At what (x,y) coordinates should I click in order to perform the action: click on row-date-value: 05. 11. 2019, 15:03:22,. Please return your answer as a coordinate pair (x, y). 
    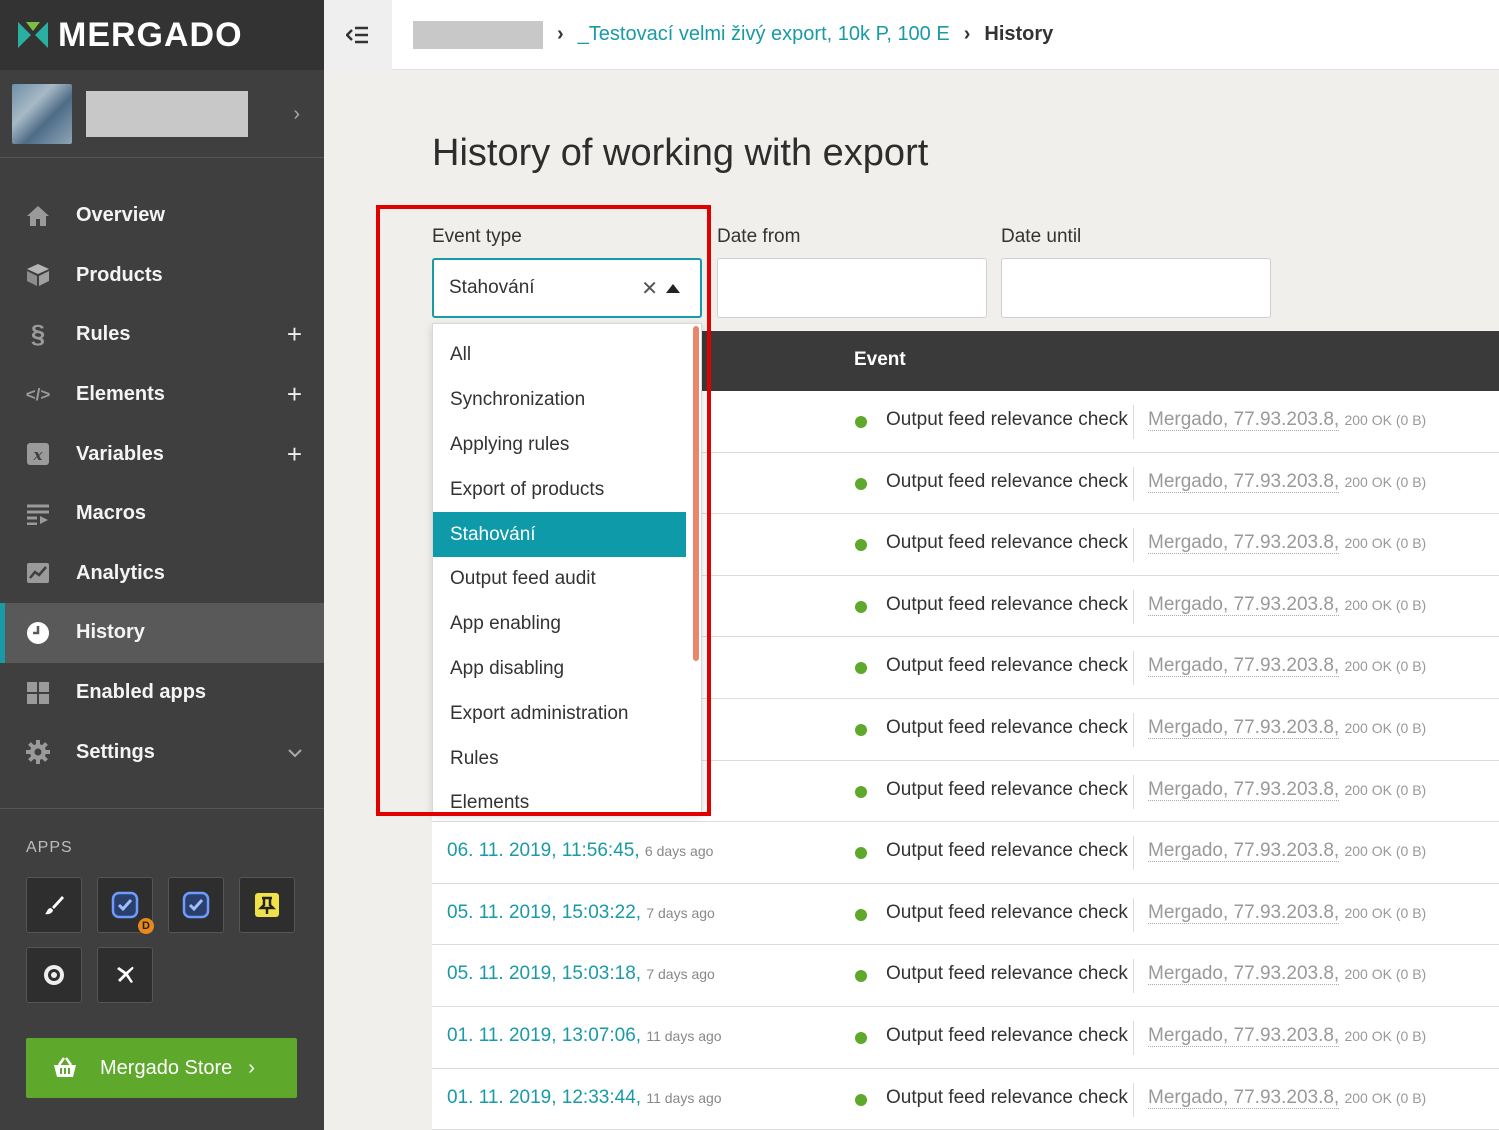
    Looking at the image, I should click on (544, 912).